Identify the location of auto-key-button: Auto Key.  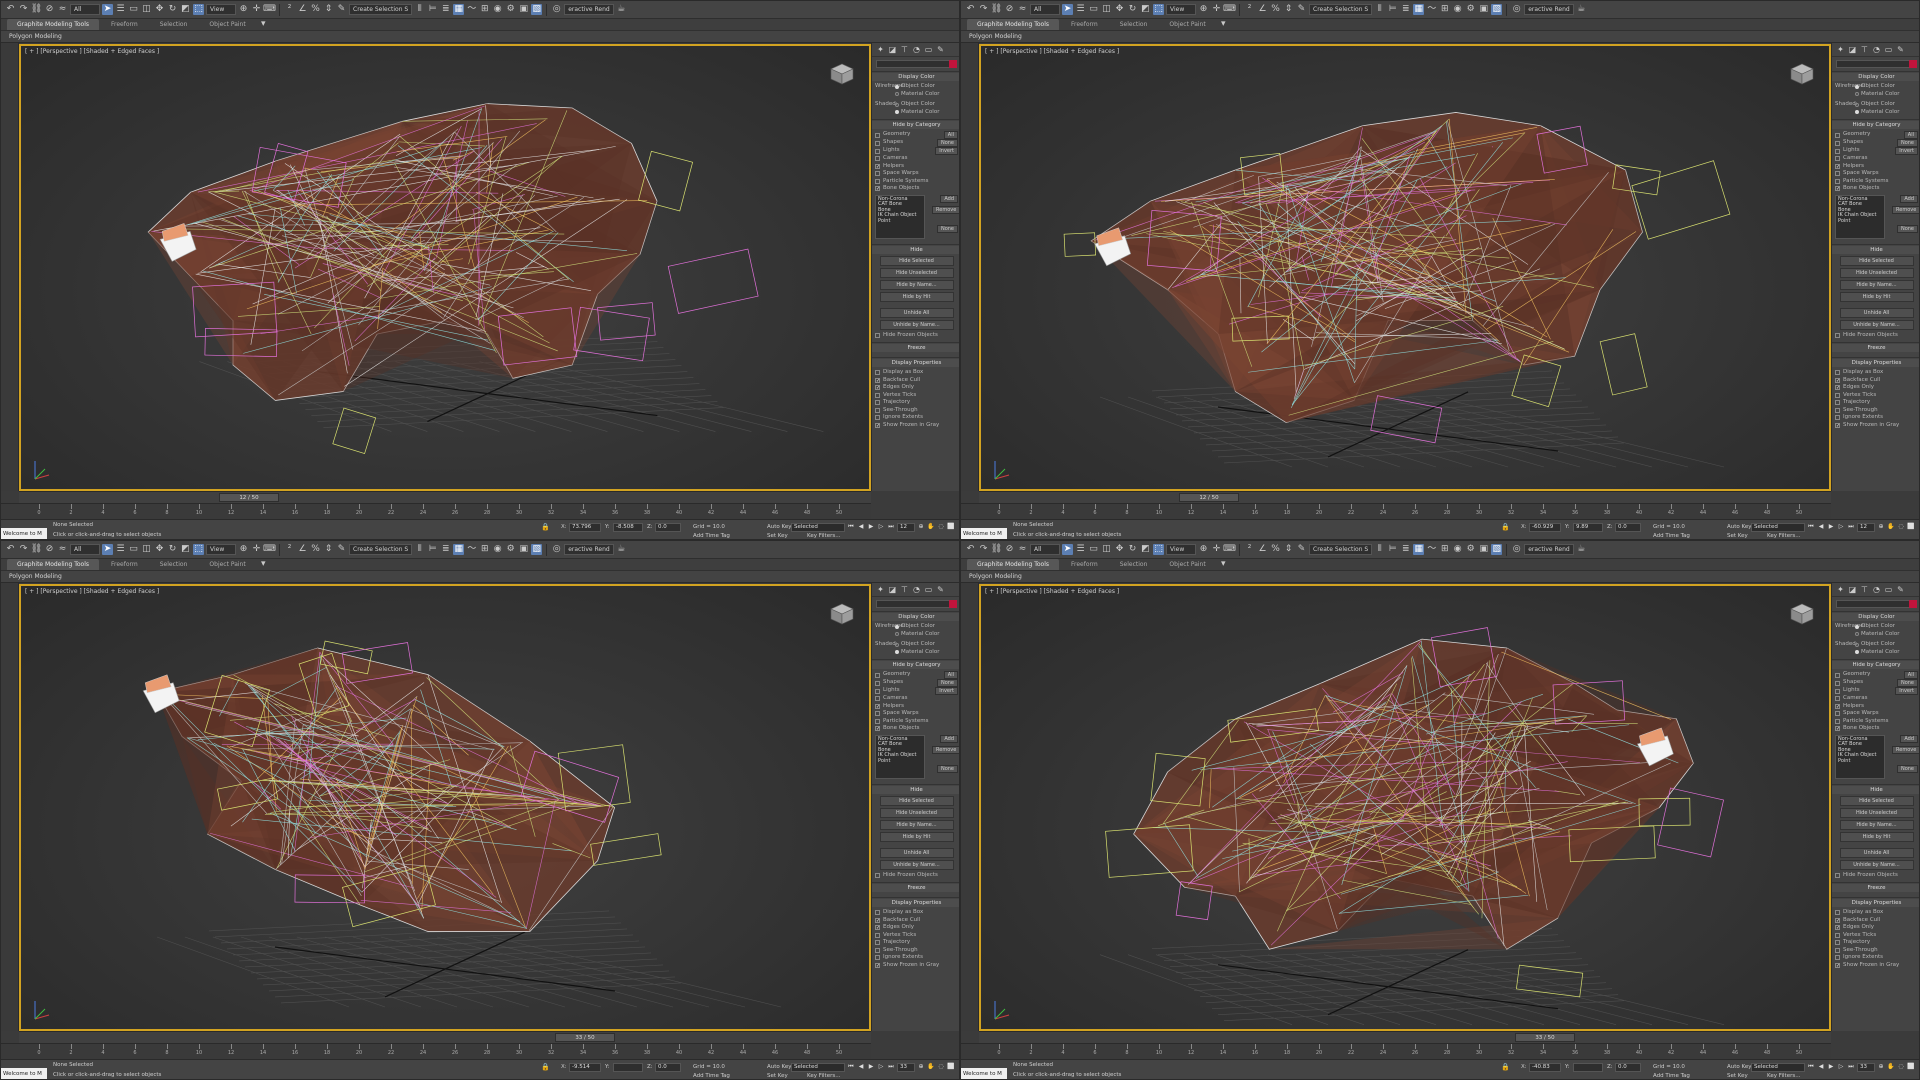
(779, 527).